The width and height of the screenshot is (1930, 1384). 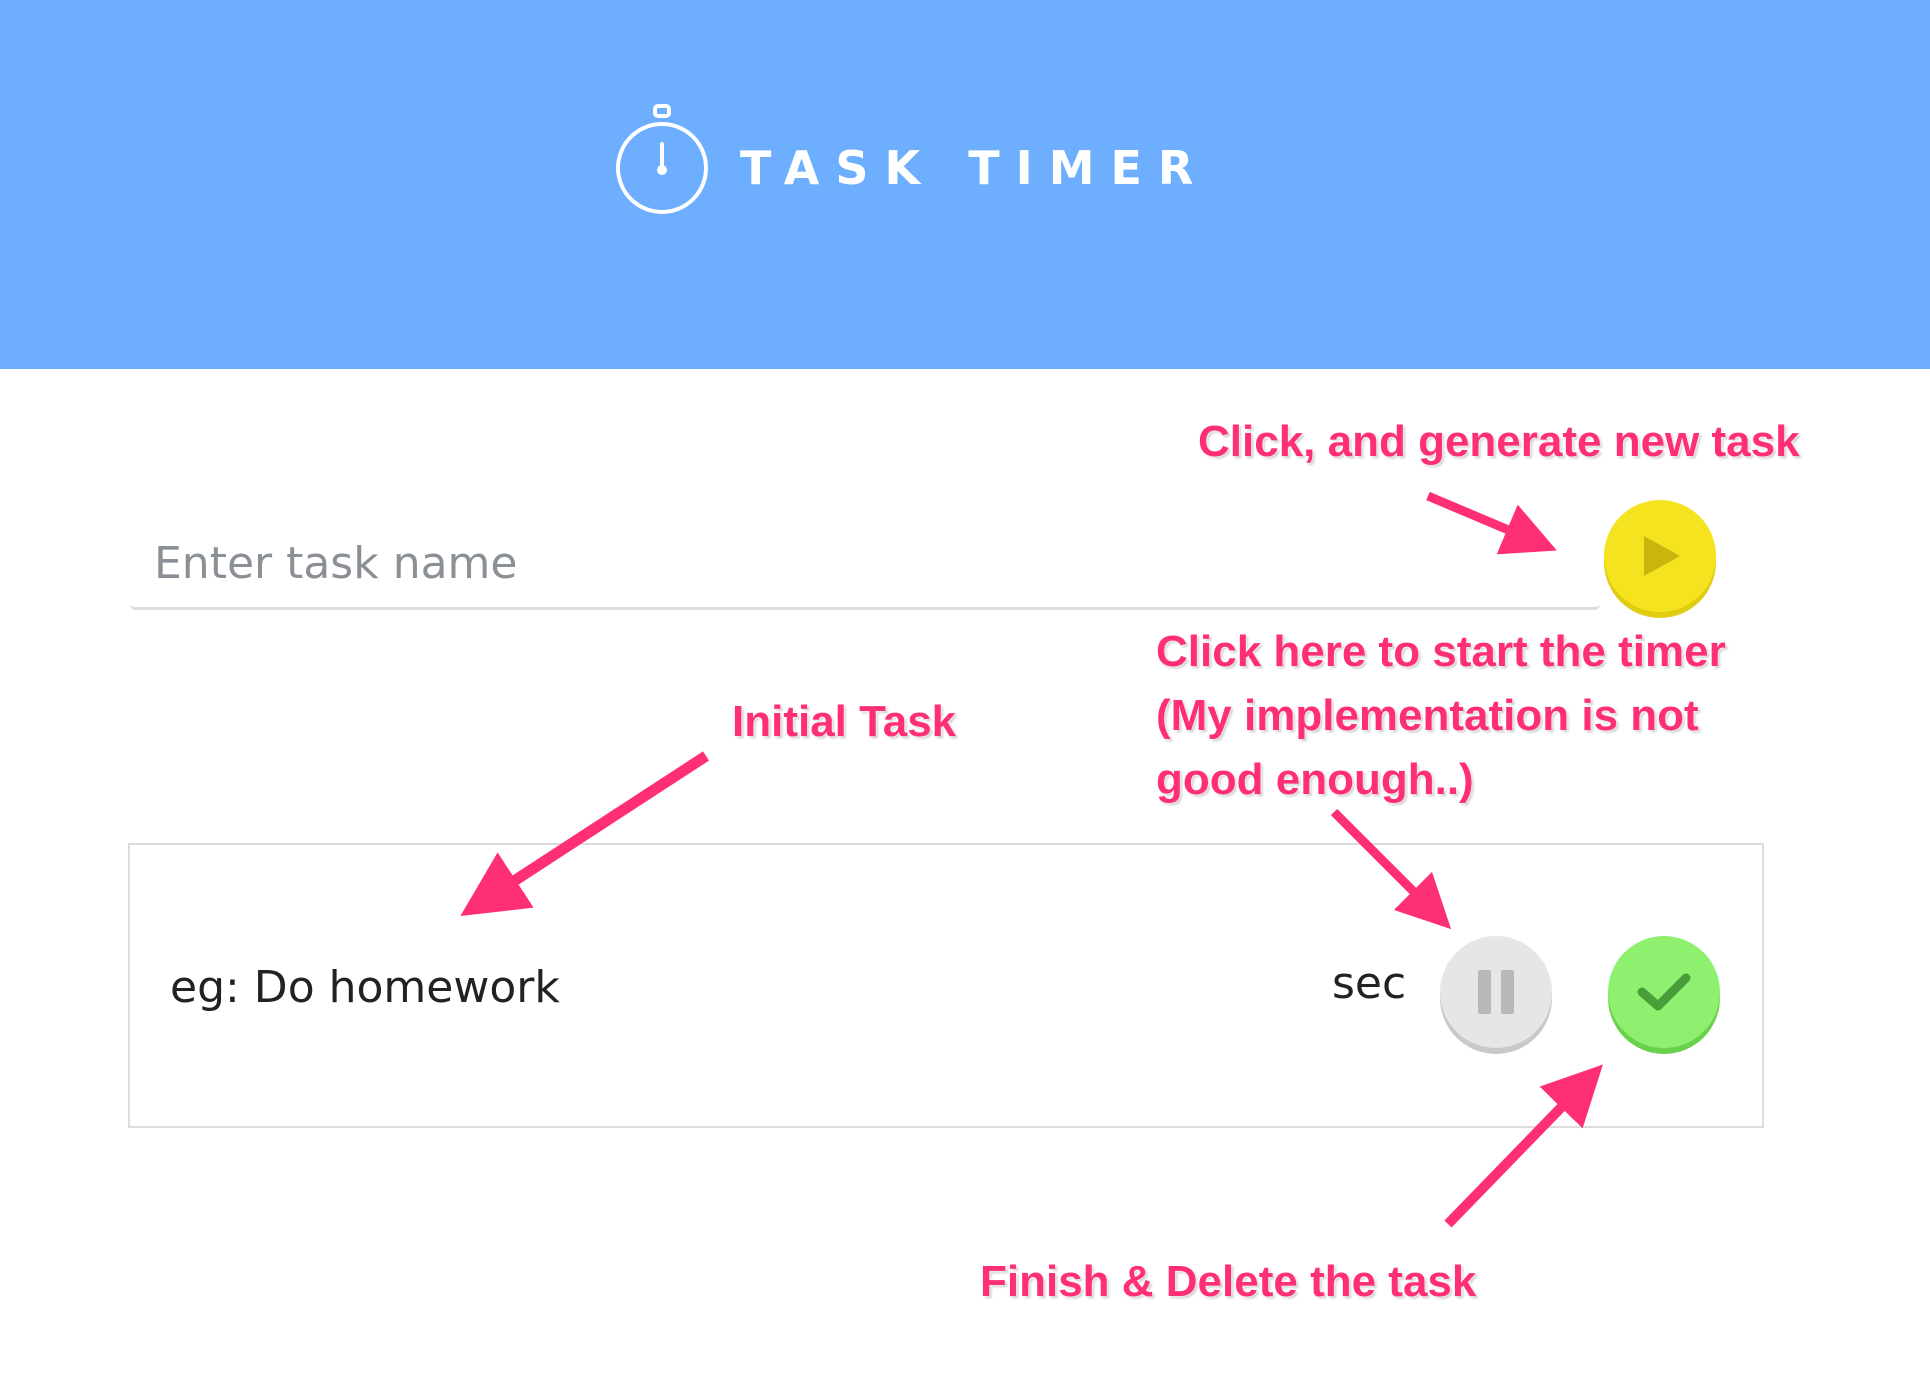 I want to click on start-timer-button, so click(x=1496, y=992).